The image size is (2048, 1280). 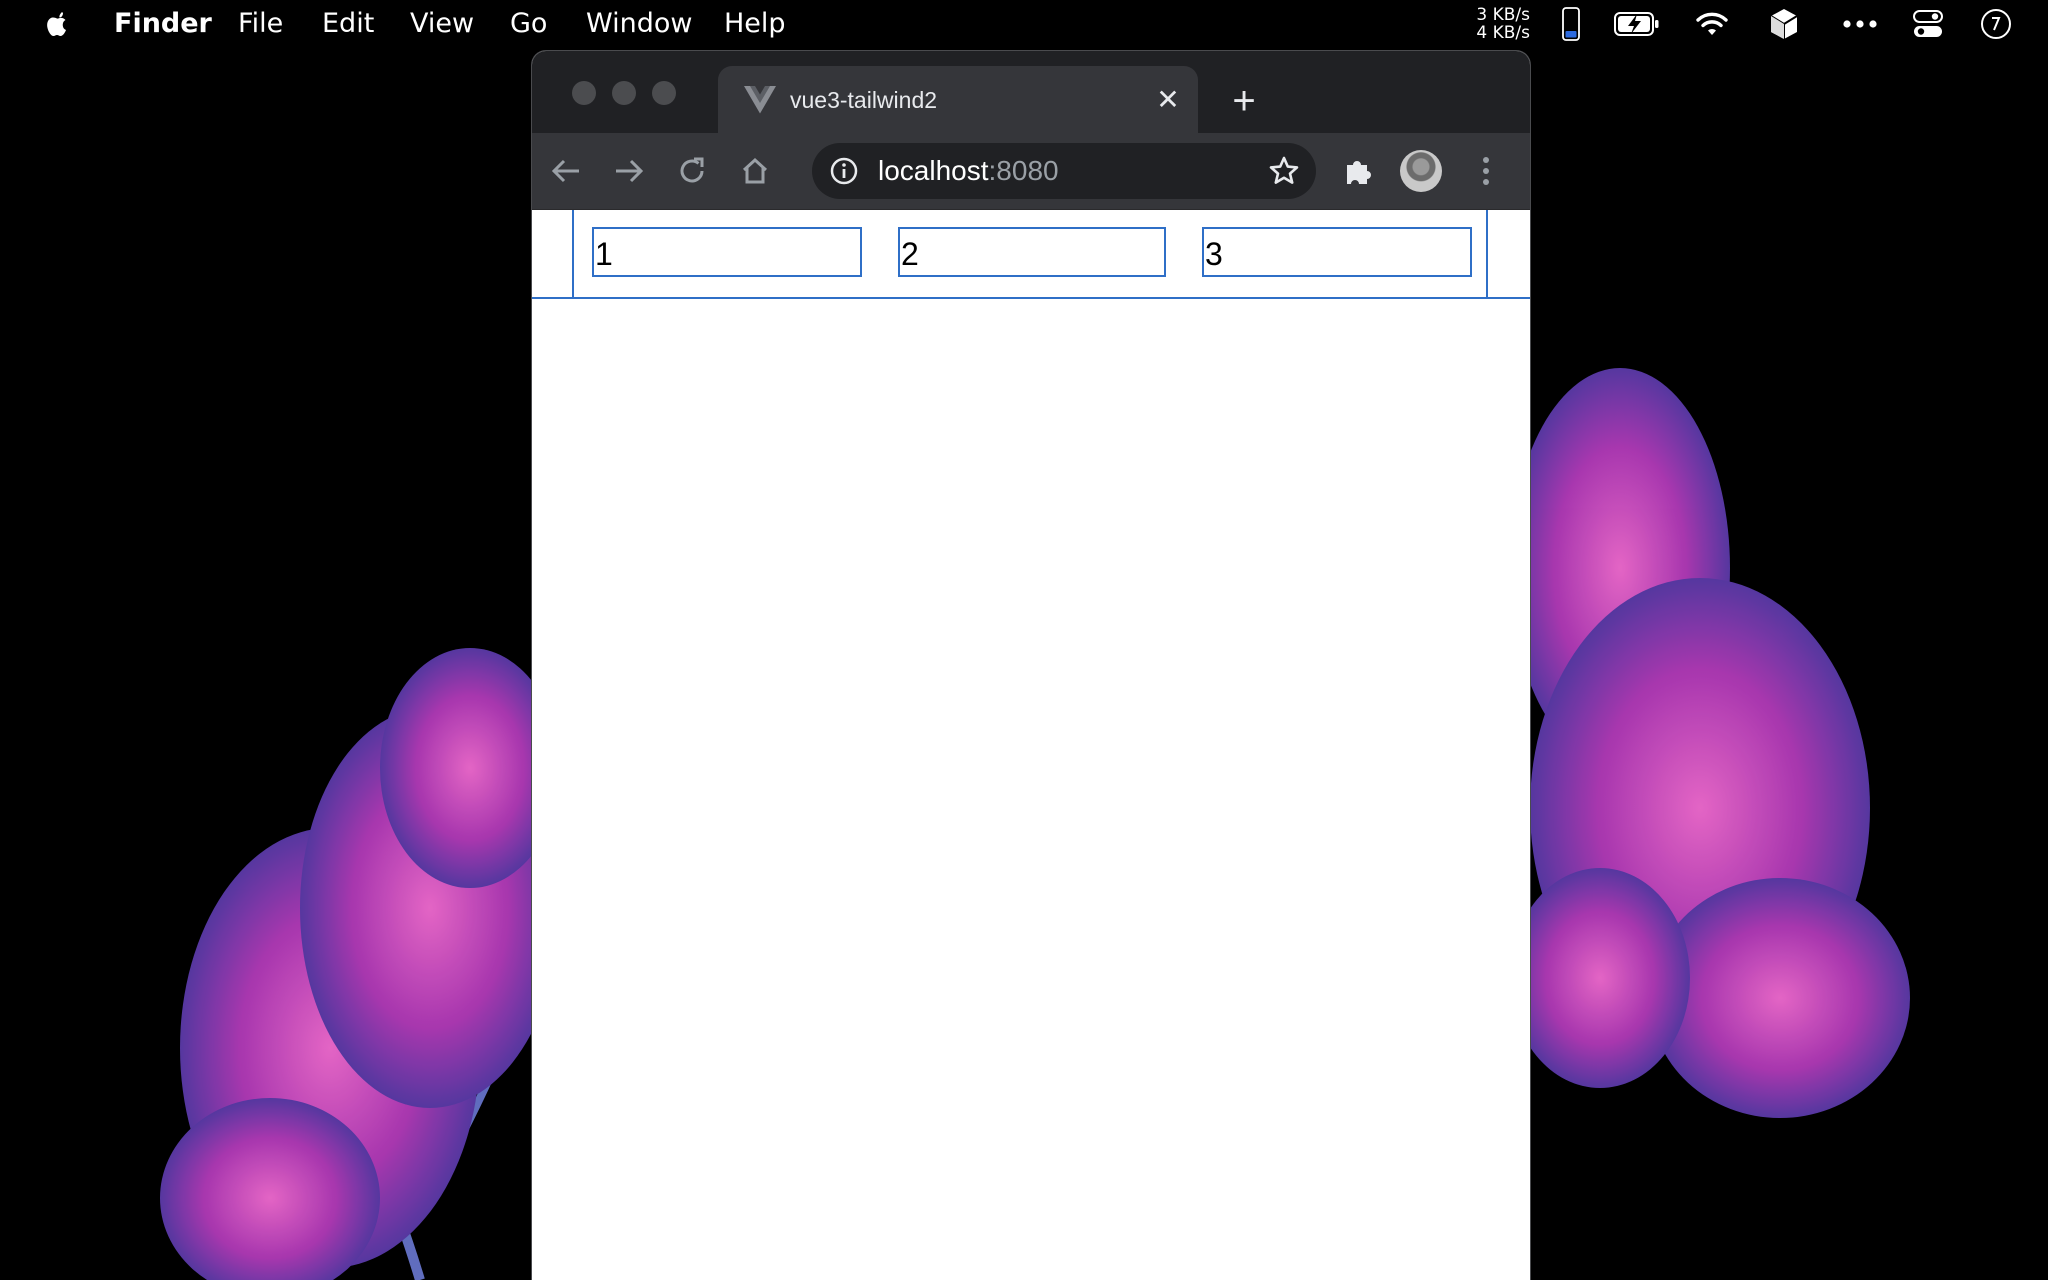 I want to click on browser-toolbar: localhost:8080, so click(x=1031, y=171).